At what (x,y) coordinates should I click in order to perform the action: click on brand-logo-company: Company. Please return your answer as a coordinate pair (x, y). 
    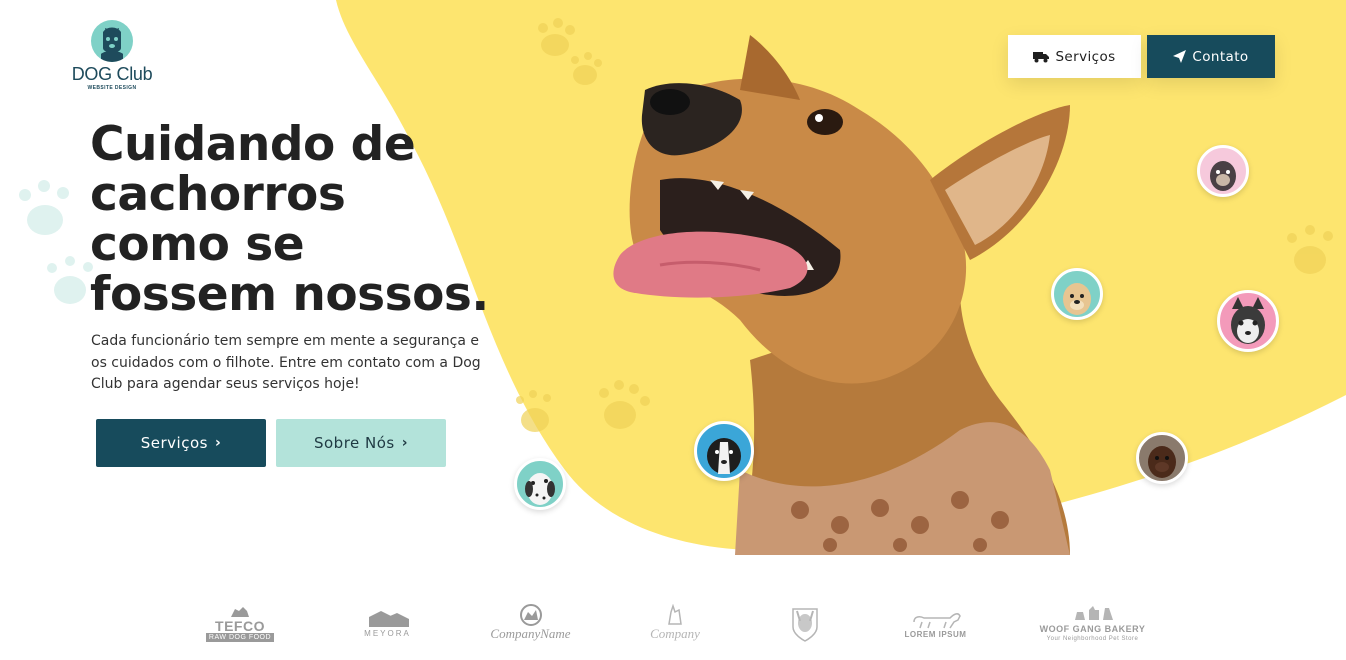
    Looking at the image, I should click on (675, 623).